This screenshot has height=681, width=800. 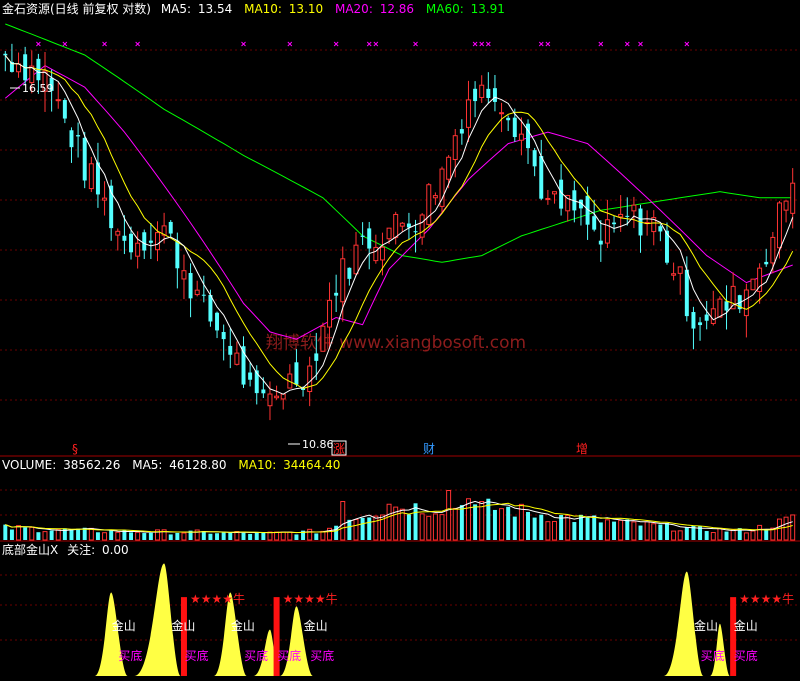 I want to click on signal-stars-1: ★★★★牛, so click(x=310, y=598).